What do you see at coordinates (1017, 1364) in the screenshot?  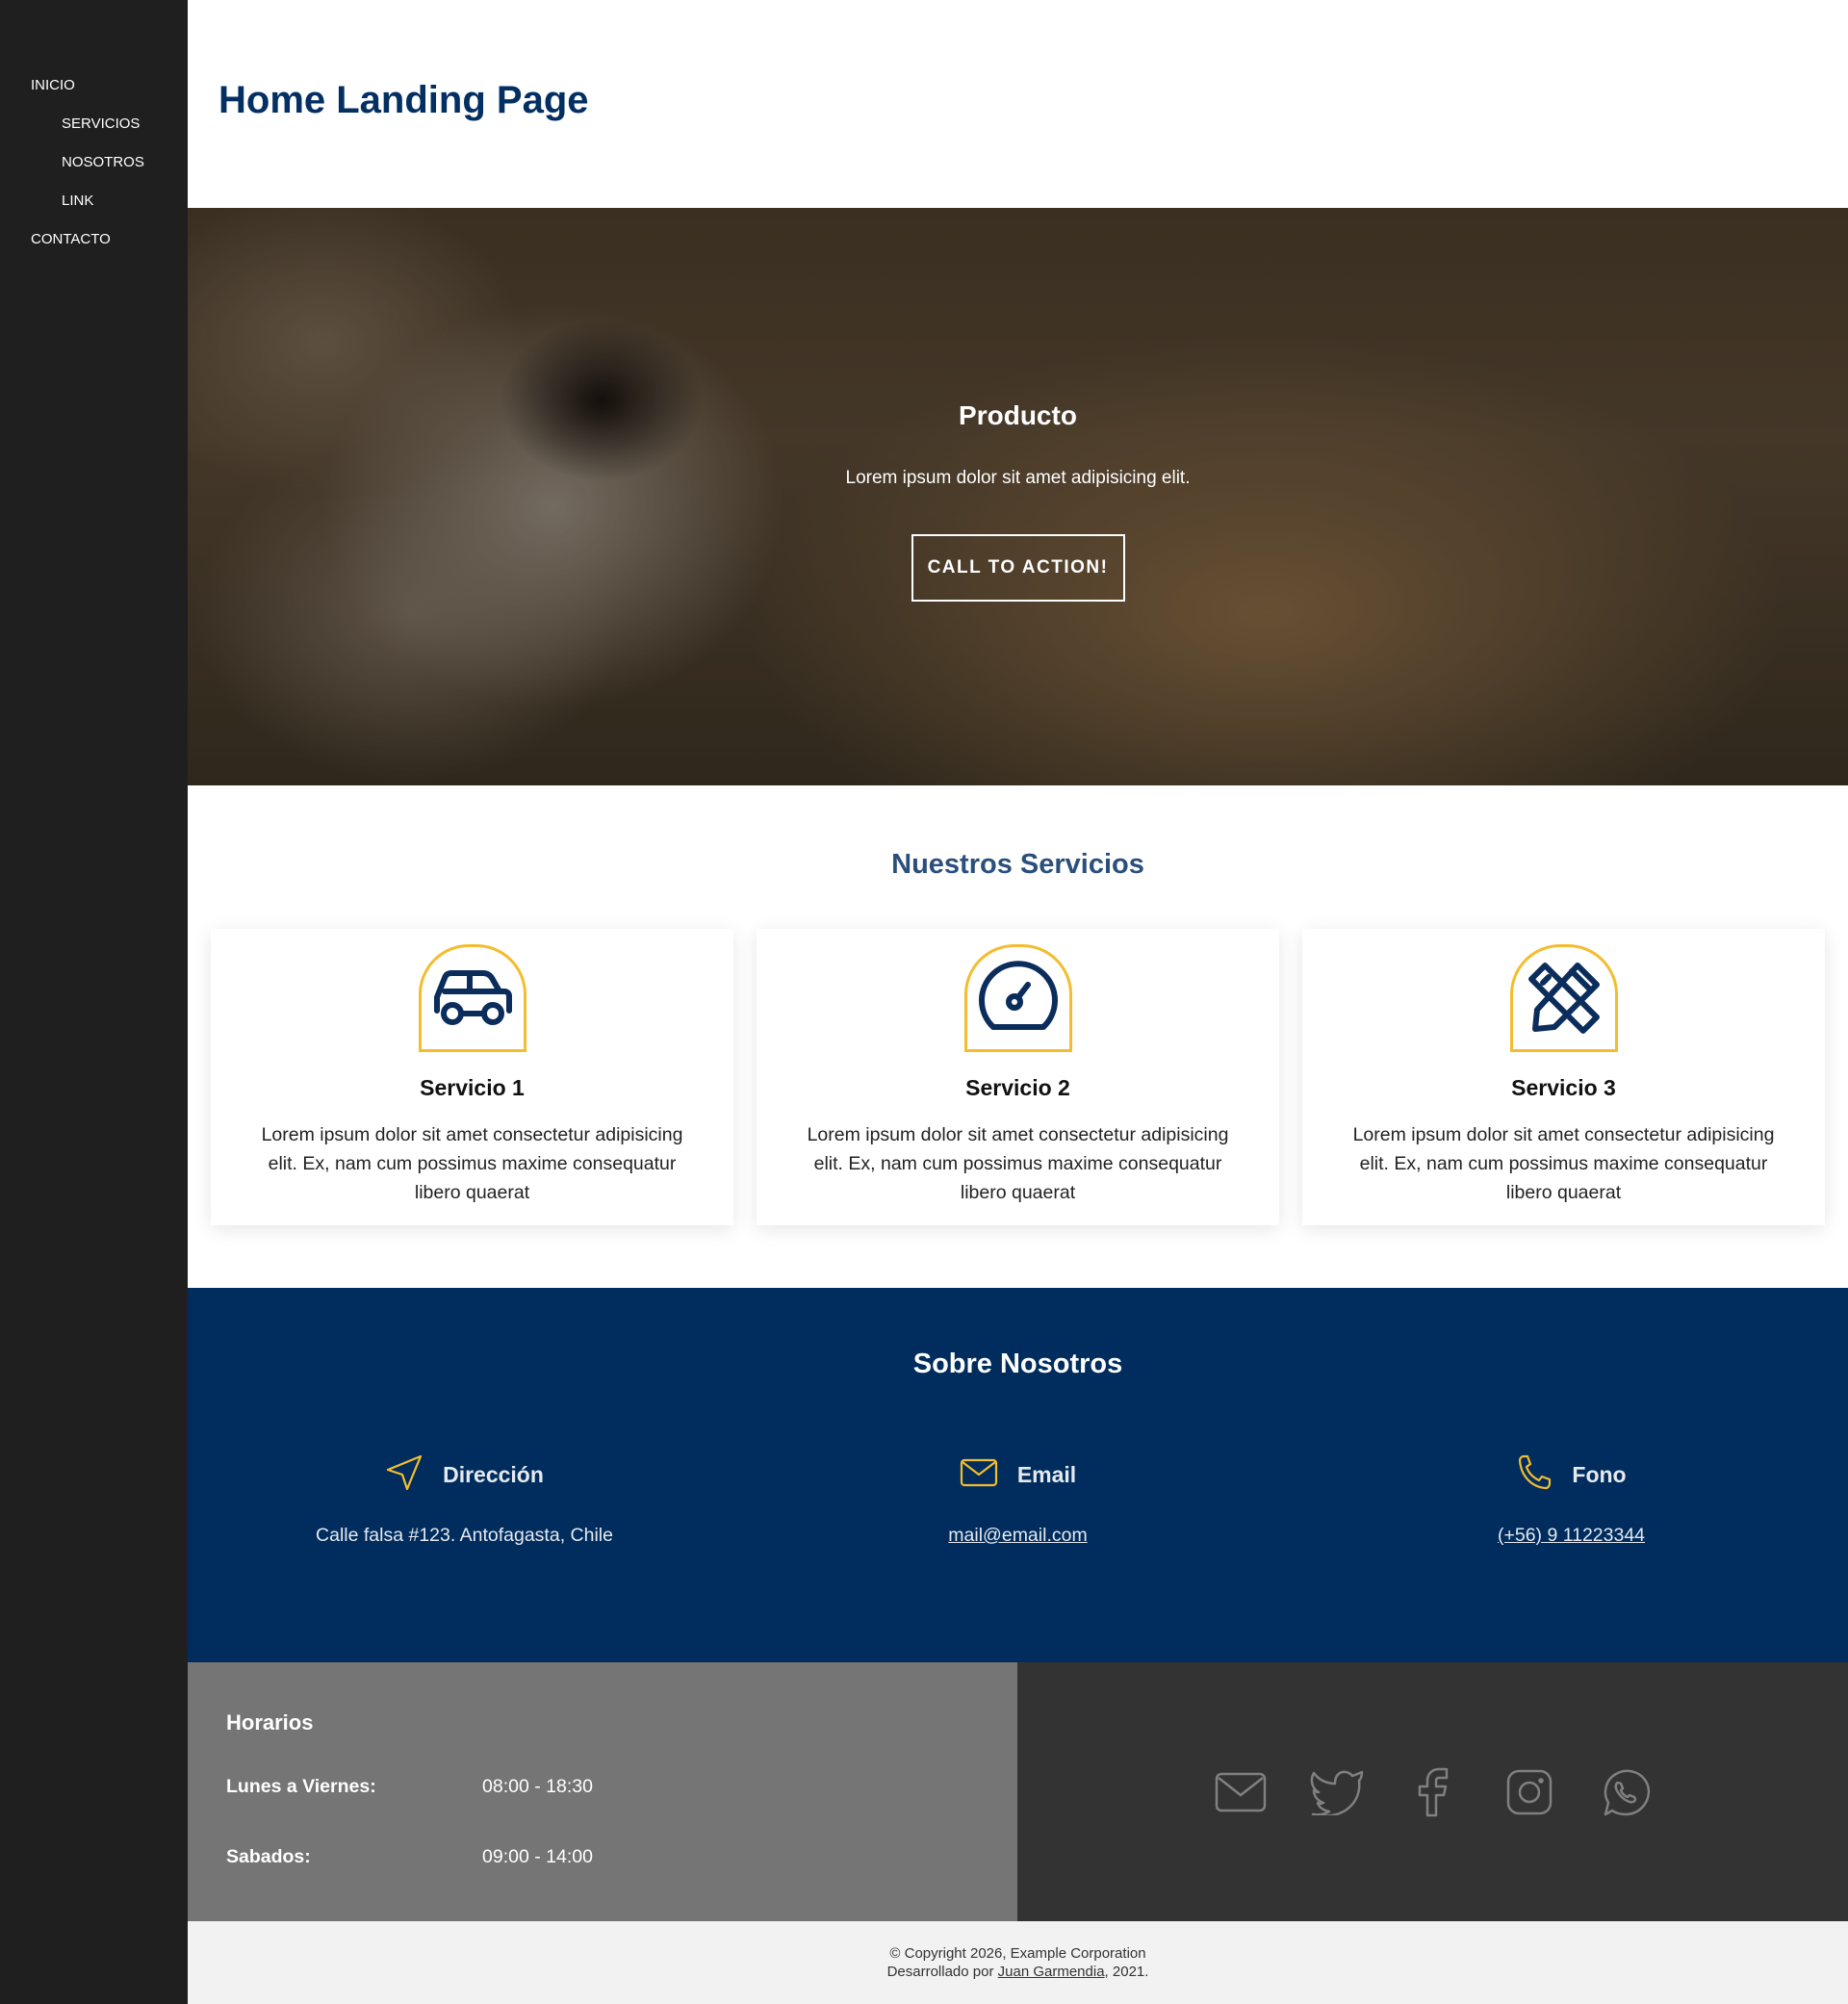 I see `about-title: Sobre Nosotros` at bounding box center [1017, 1364].